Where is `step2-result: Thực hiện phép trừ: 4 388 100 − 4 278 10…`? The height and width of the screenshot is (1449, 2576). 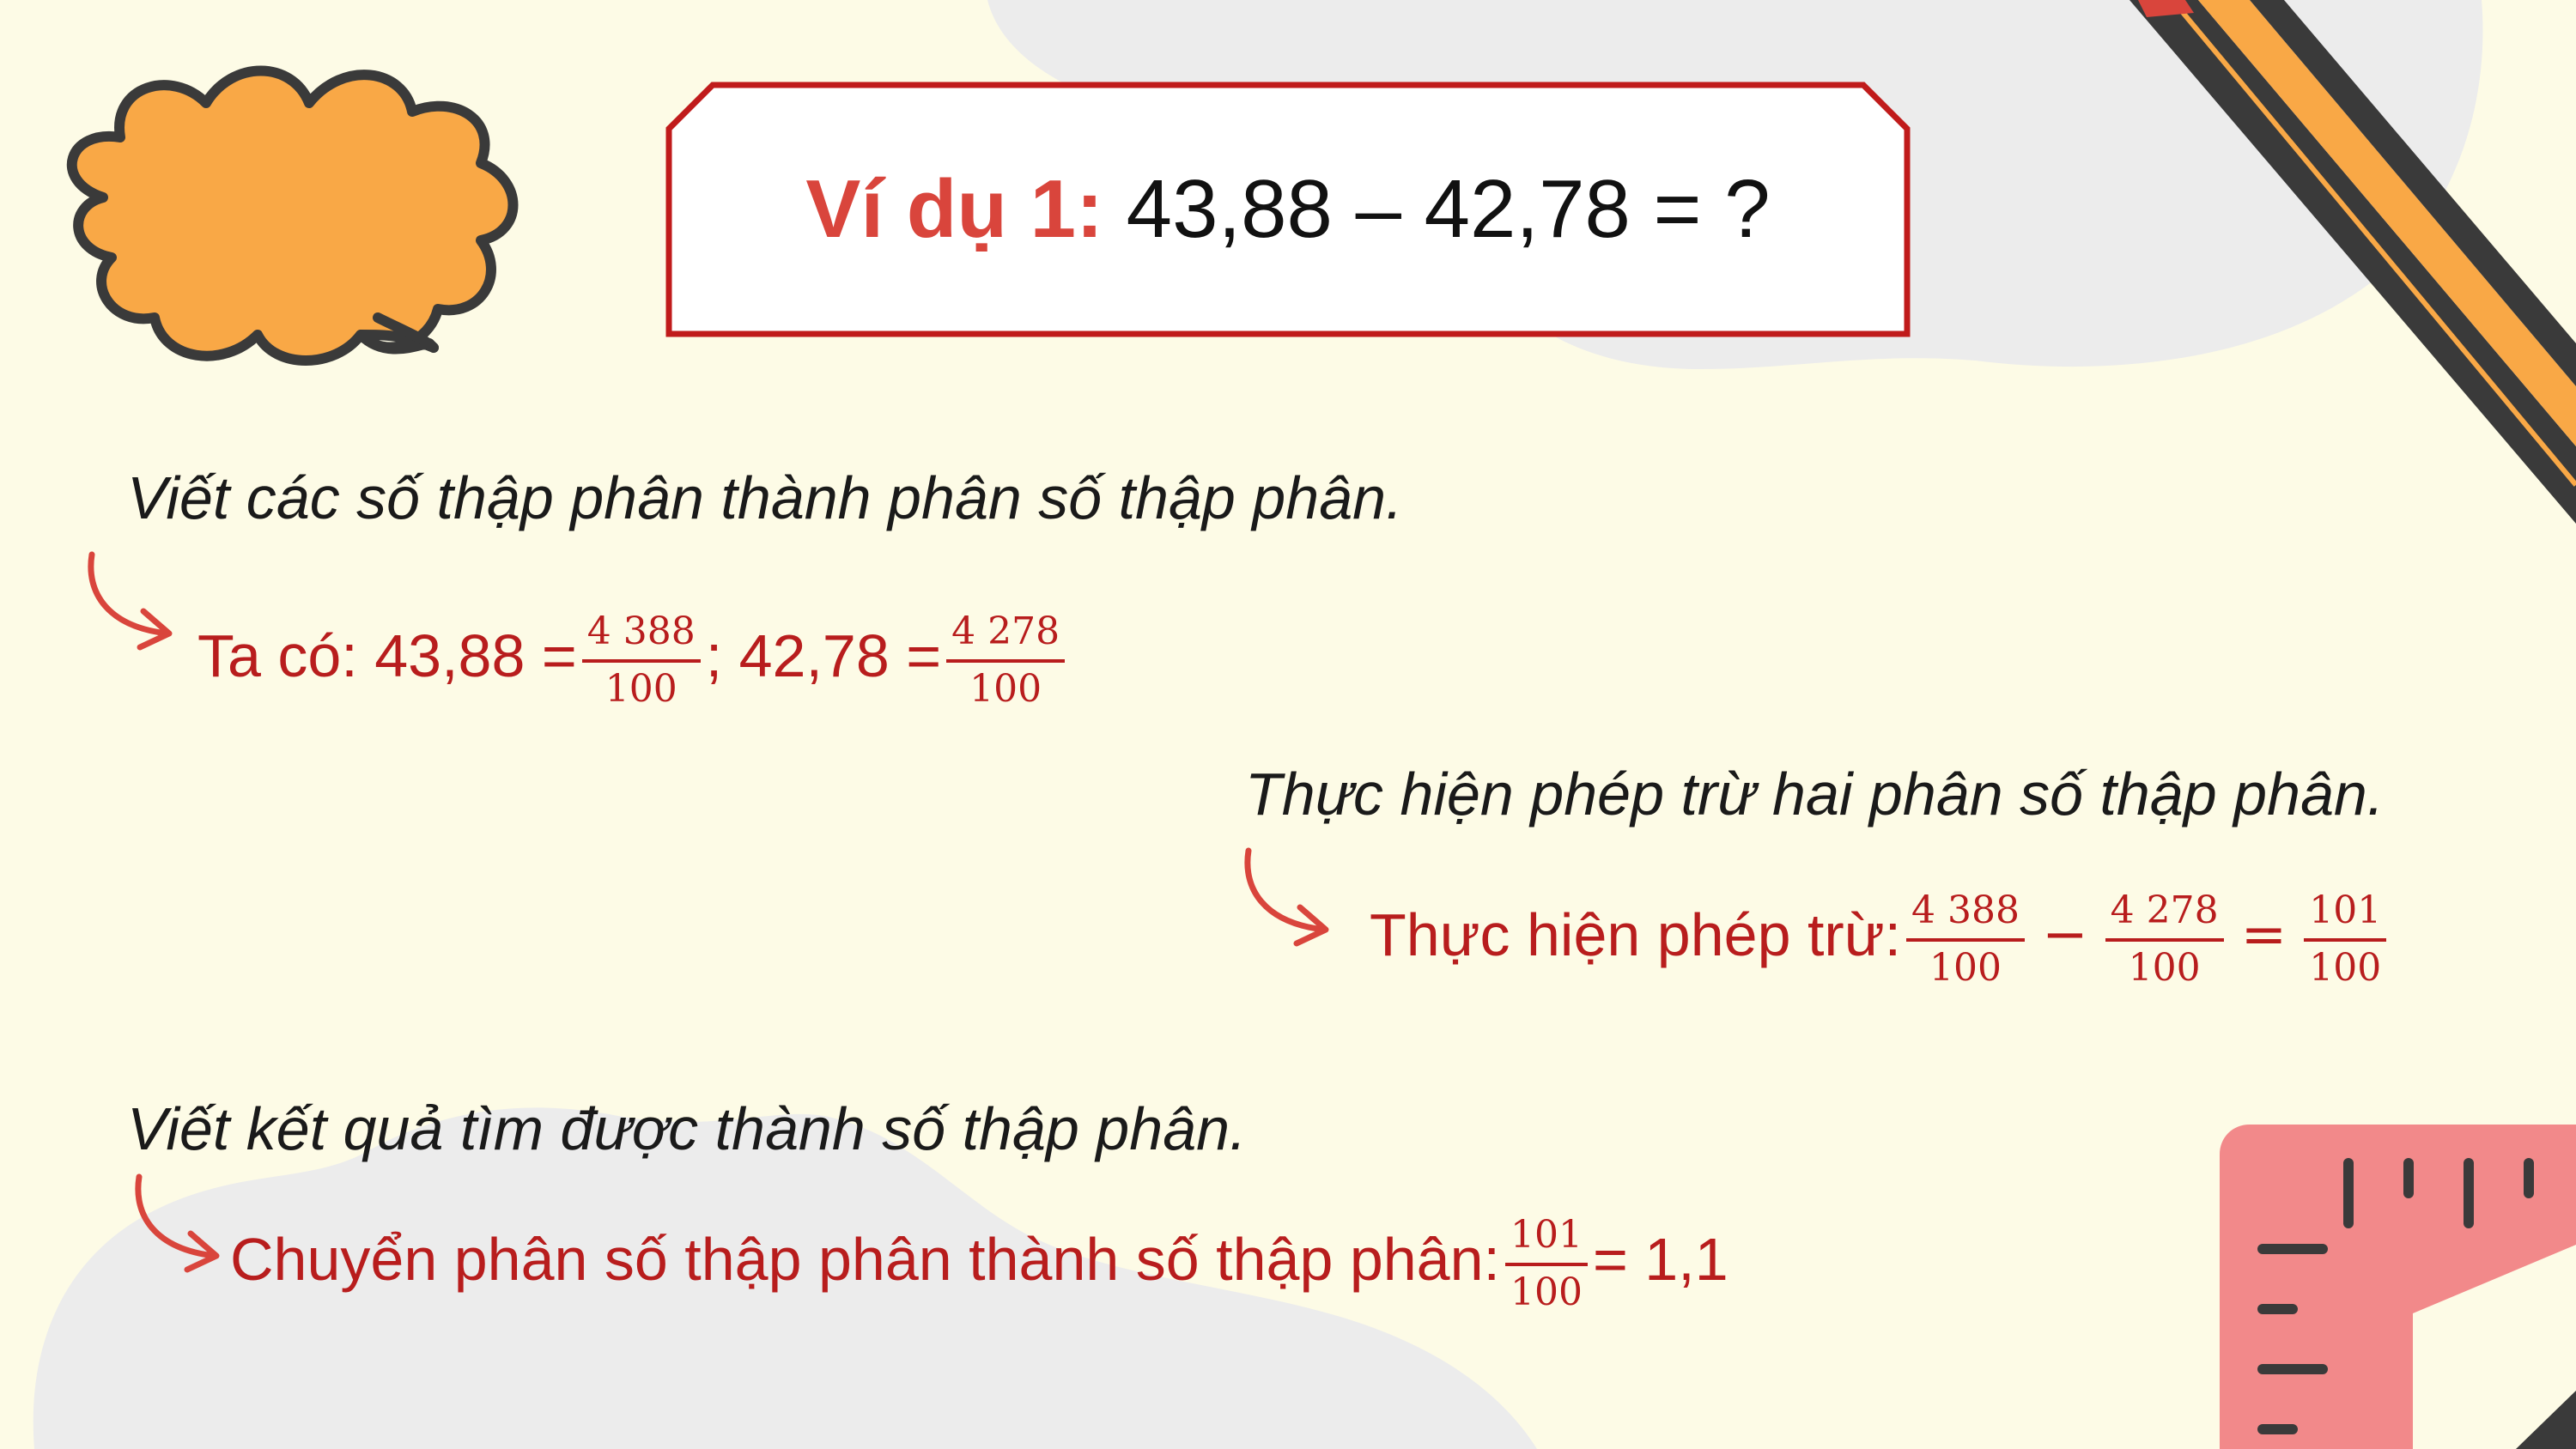
step2-result: Thực hiện phép trừ: 4 388 100 − 4 278 10… is located at coordinates (1880, 936).